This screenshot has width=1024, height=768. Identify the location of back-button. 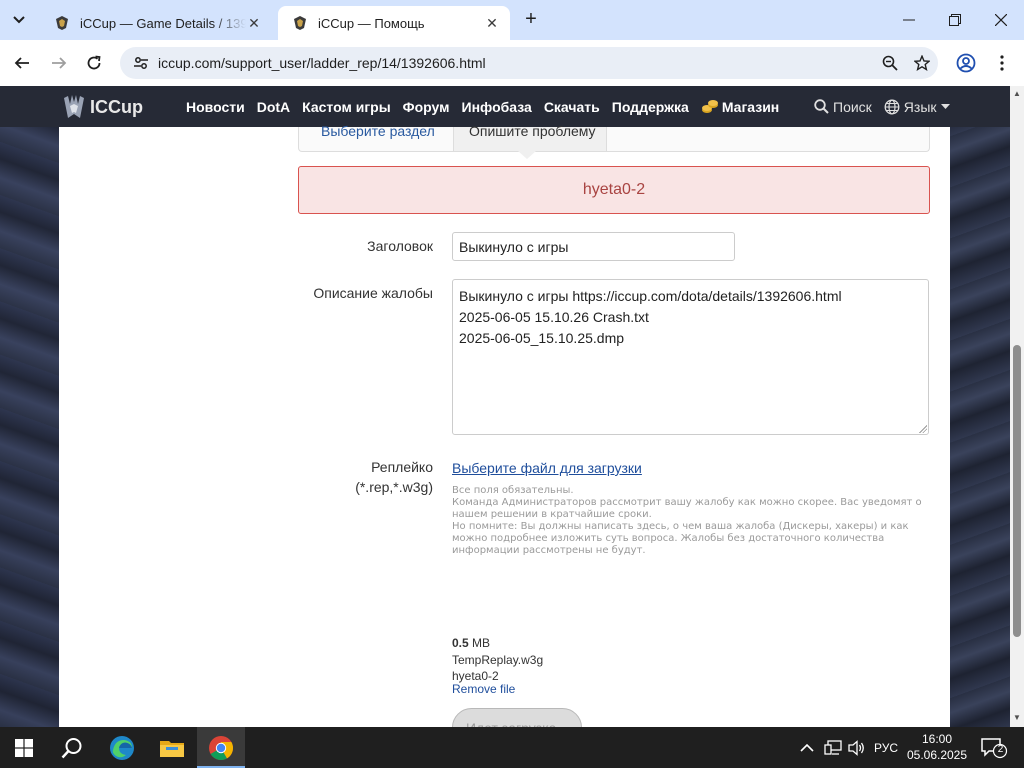
(22, 63).